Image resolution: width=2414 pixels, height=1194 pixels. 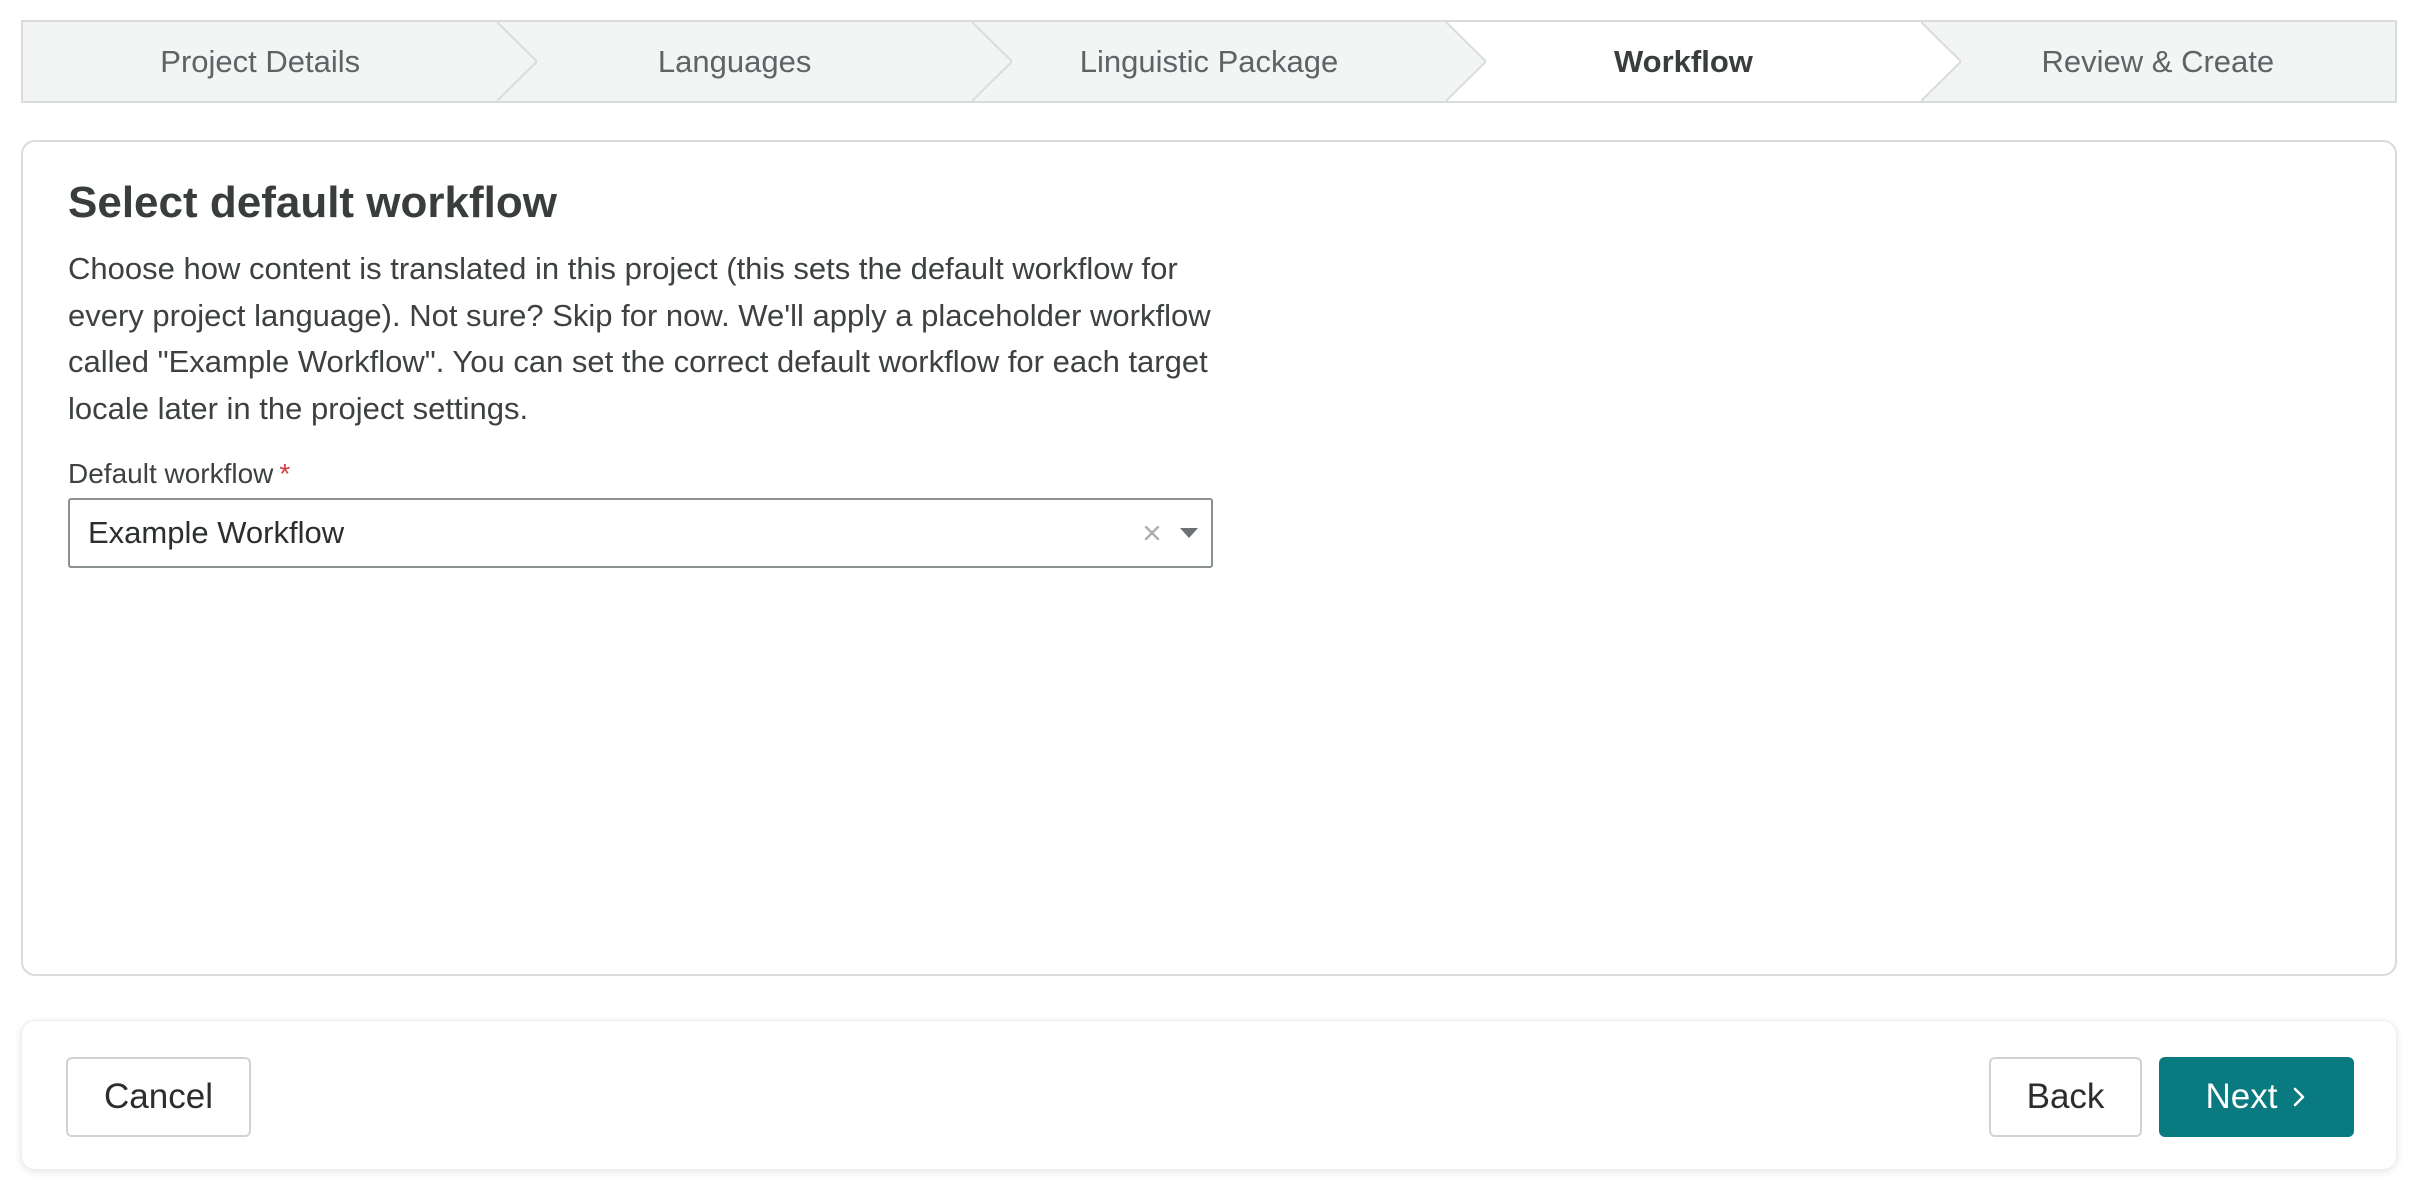 I want to click on step-label: Workflow, so click(x=1683, y=61).